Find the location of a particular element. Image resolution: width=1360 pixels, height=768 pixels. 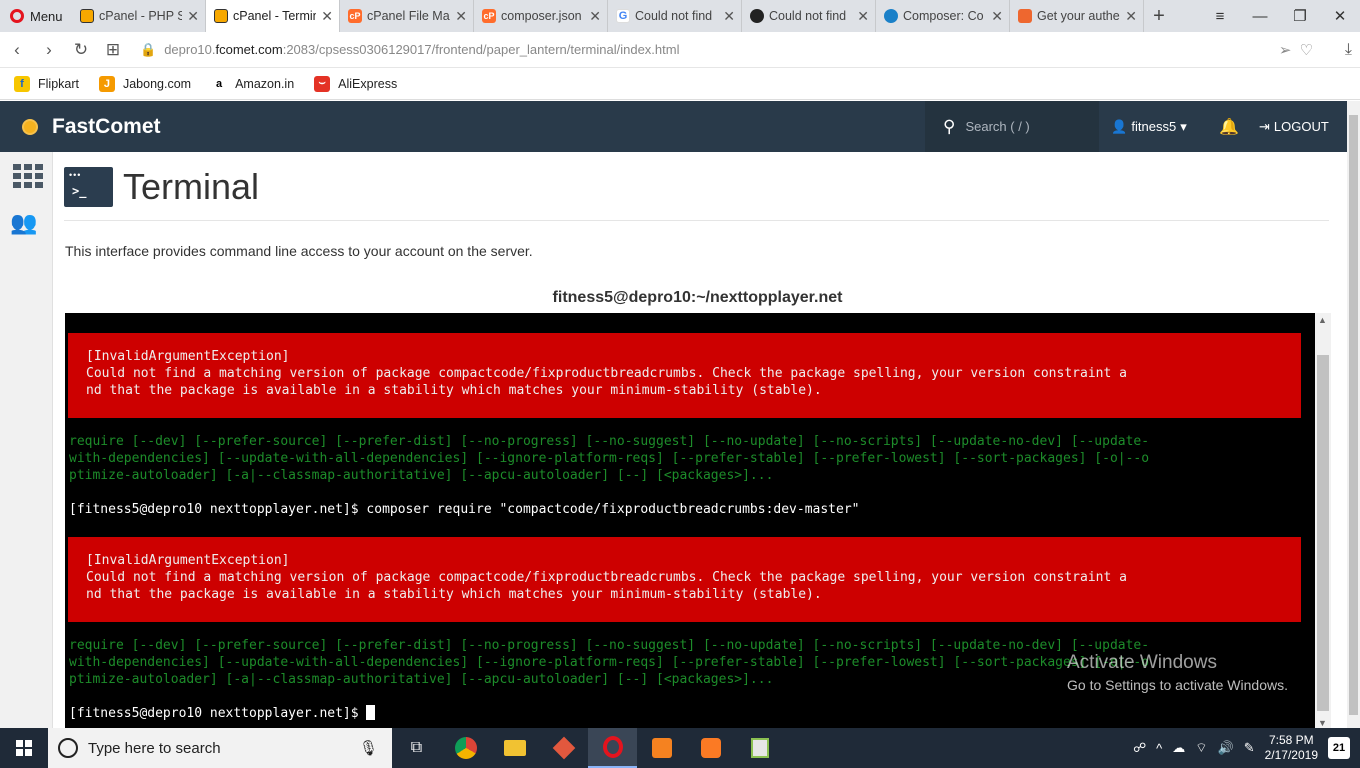

pen-icon: ✎ is located at coordinates (1249, 748).